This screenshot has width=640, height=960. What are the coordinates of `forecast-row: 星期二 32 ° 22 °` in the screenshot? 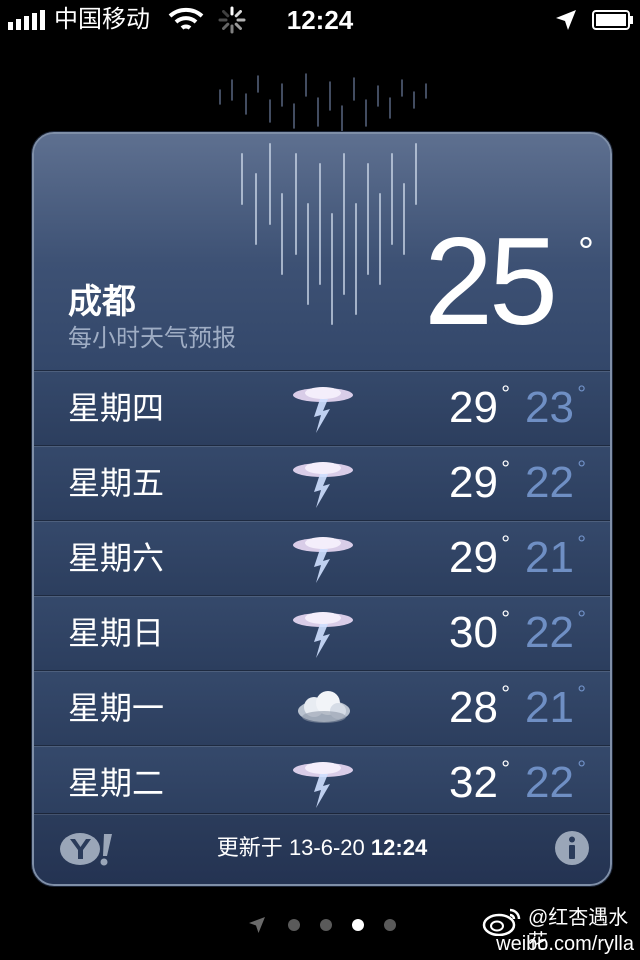 It's located at (322, 782).